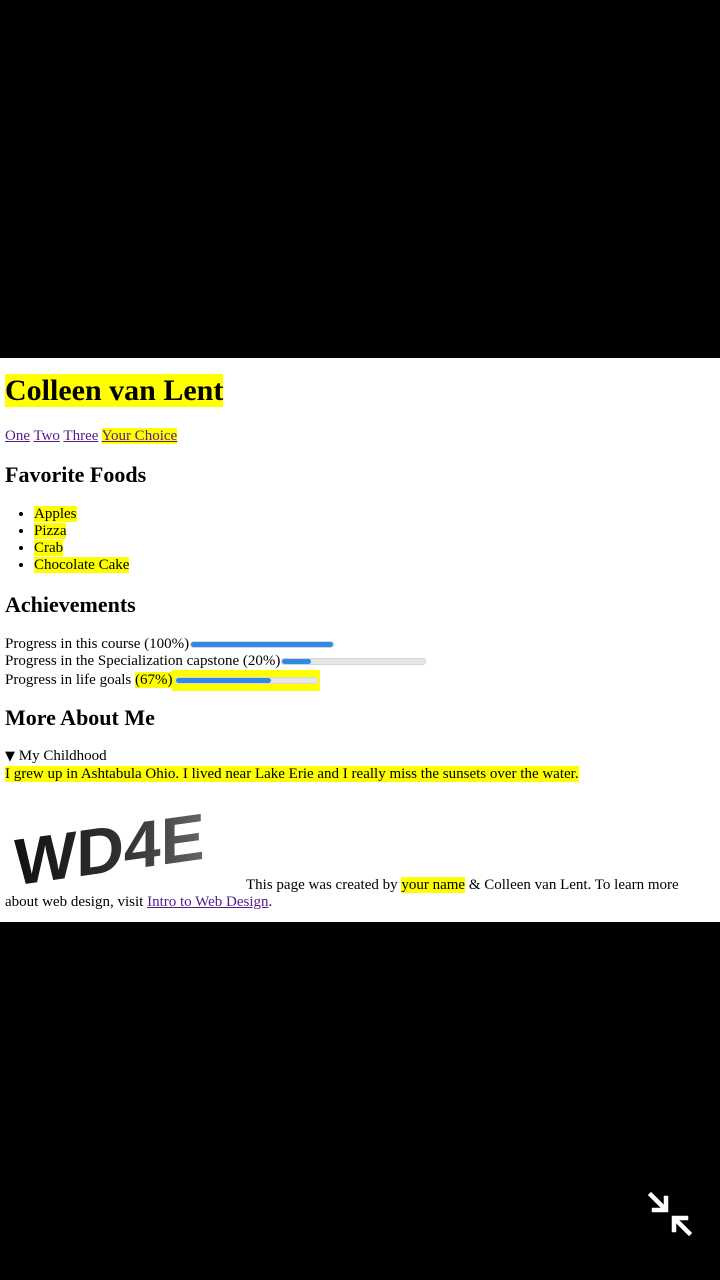 This screenshot has width=720, height=1280. I want to click on disclosure-triangle-icon: ▼, so click(10, 756).